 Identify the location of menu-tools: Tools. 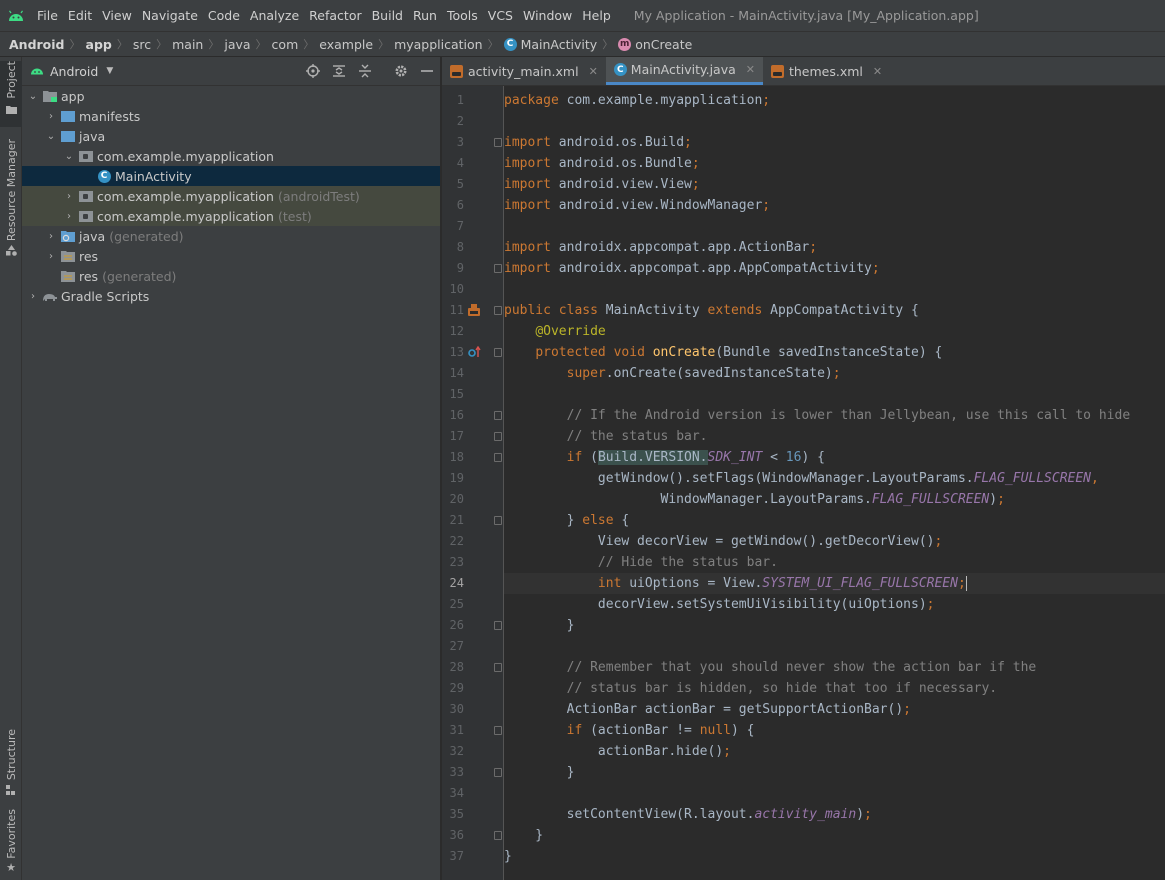
(462, 15).